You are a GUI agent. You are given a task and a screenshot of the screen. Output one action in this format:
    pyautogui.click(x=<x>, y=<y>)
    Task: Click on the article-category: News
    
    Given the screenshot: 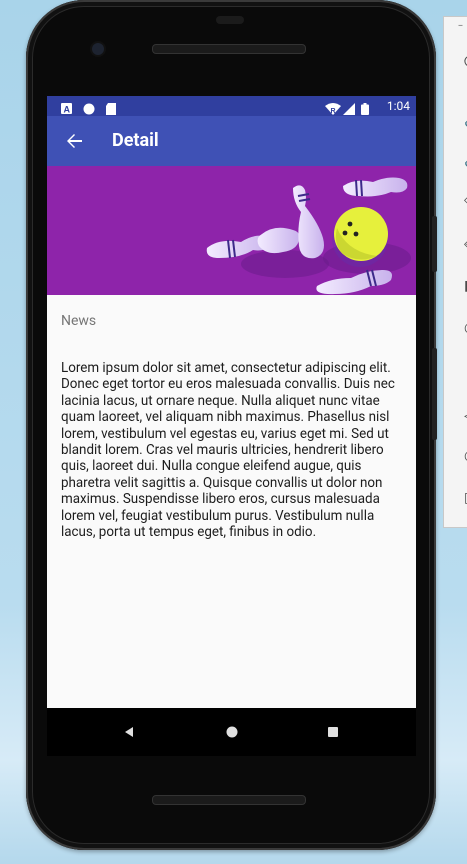 What is the action you would take?
    pyautogui.click(x=79, y=321)
    